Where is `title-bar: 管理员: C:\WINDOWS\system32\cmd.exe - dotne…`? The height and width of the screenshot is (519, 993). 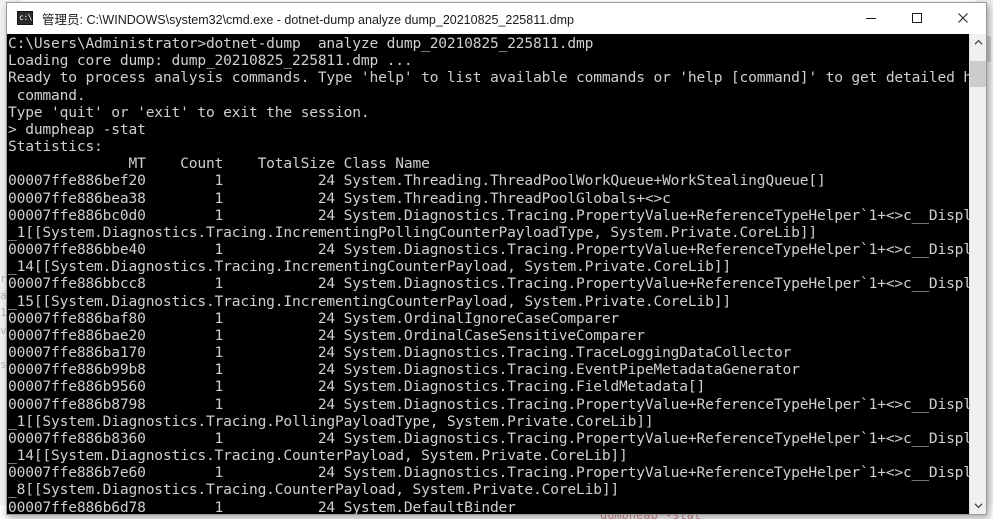
title-bar: 管理员: C:\WINDOWS\system32\cmd.exe - dotne… is located at coordinates (496, 18).